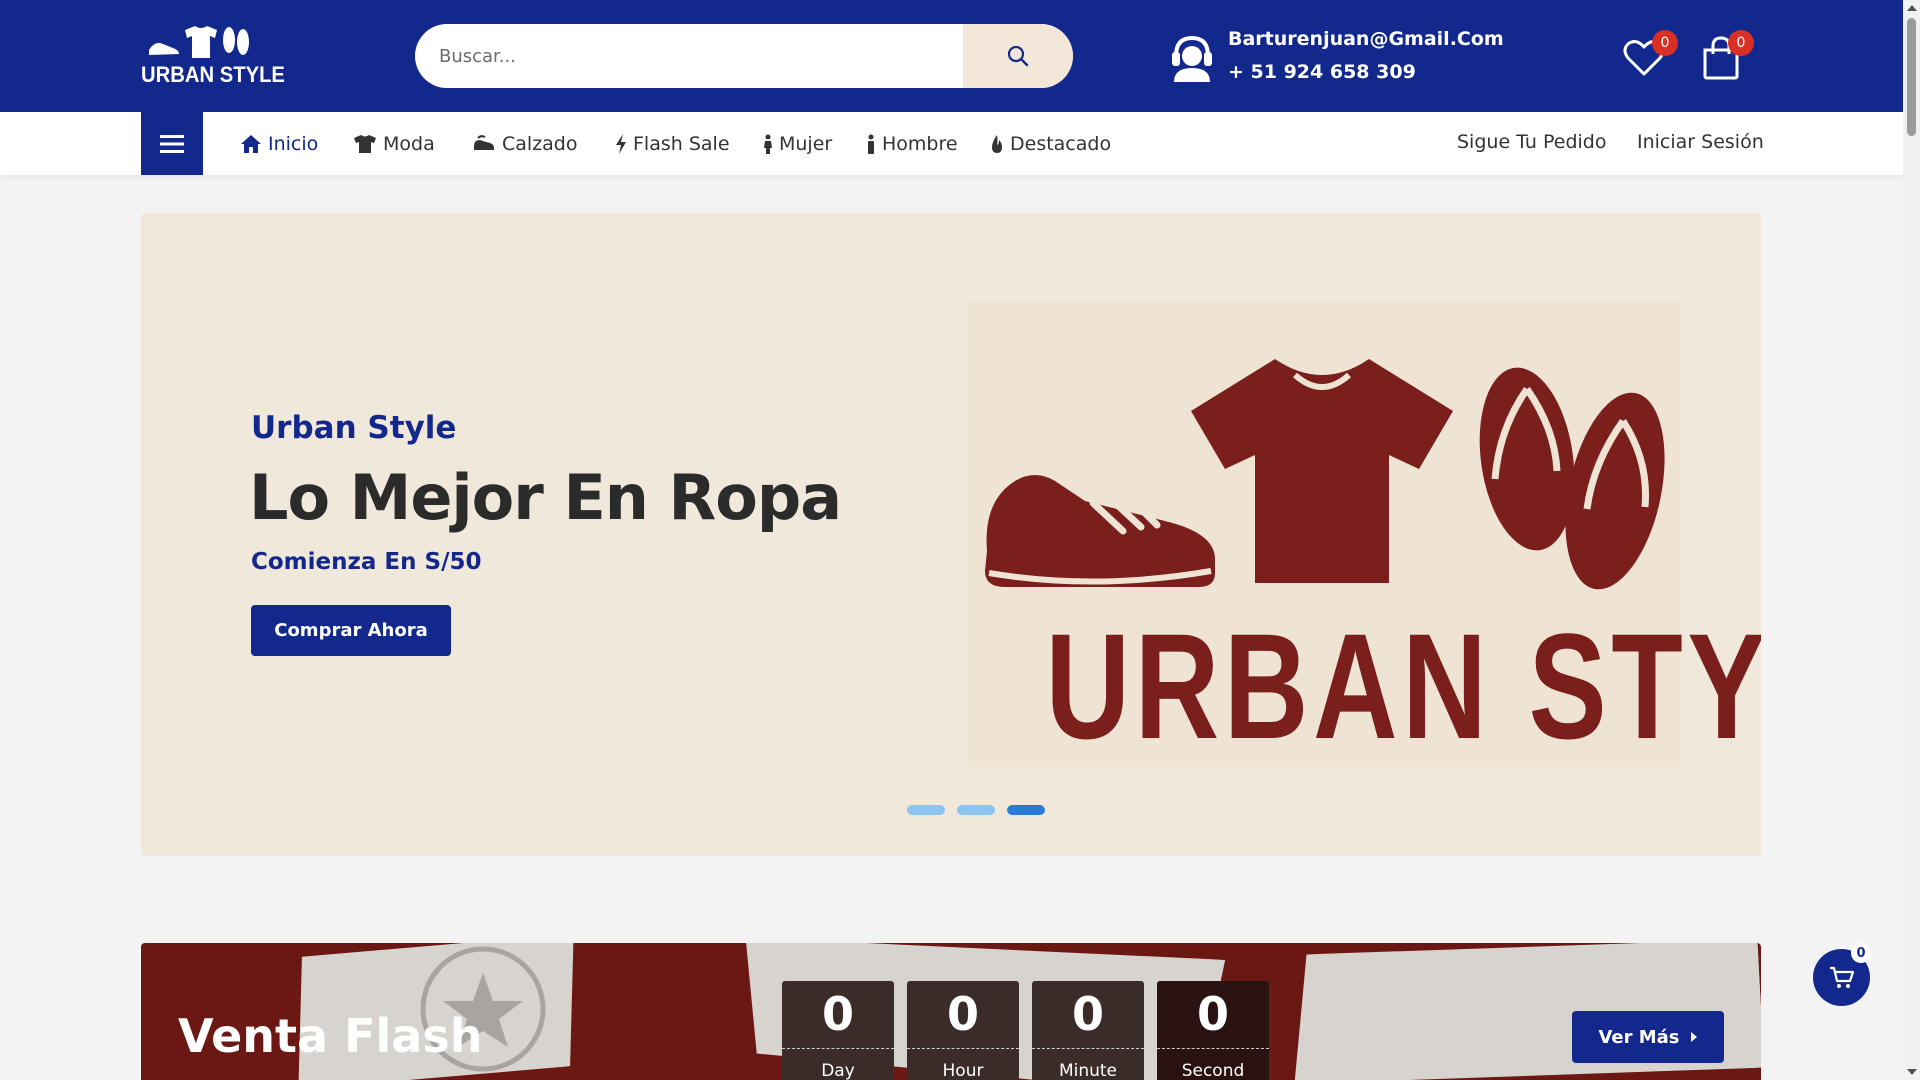  What do you see at coordinates (1693, 1037) in the screenshot?
I see `caret-right-icon` at bounding box center [1693, 1037].